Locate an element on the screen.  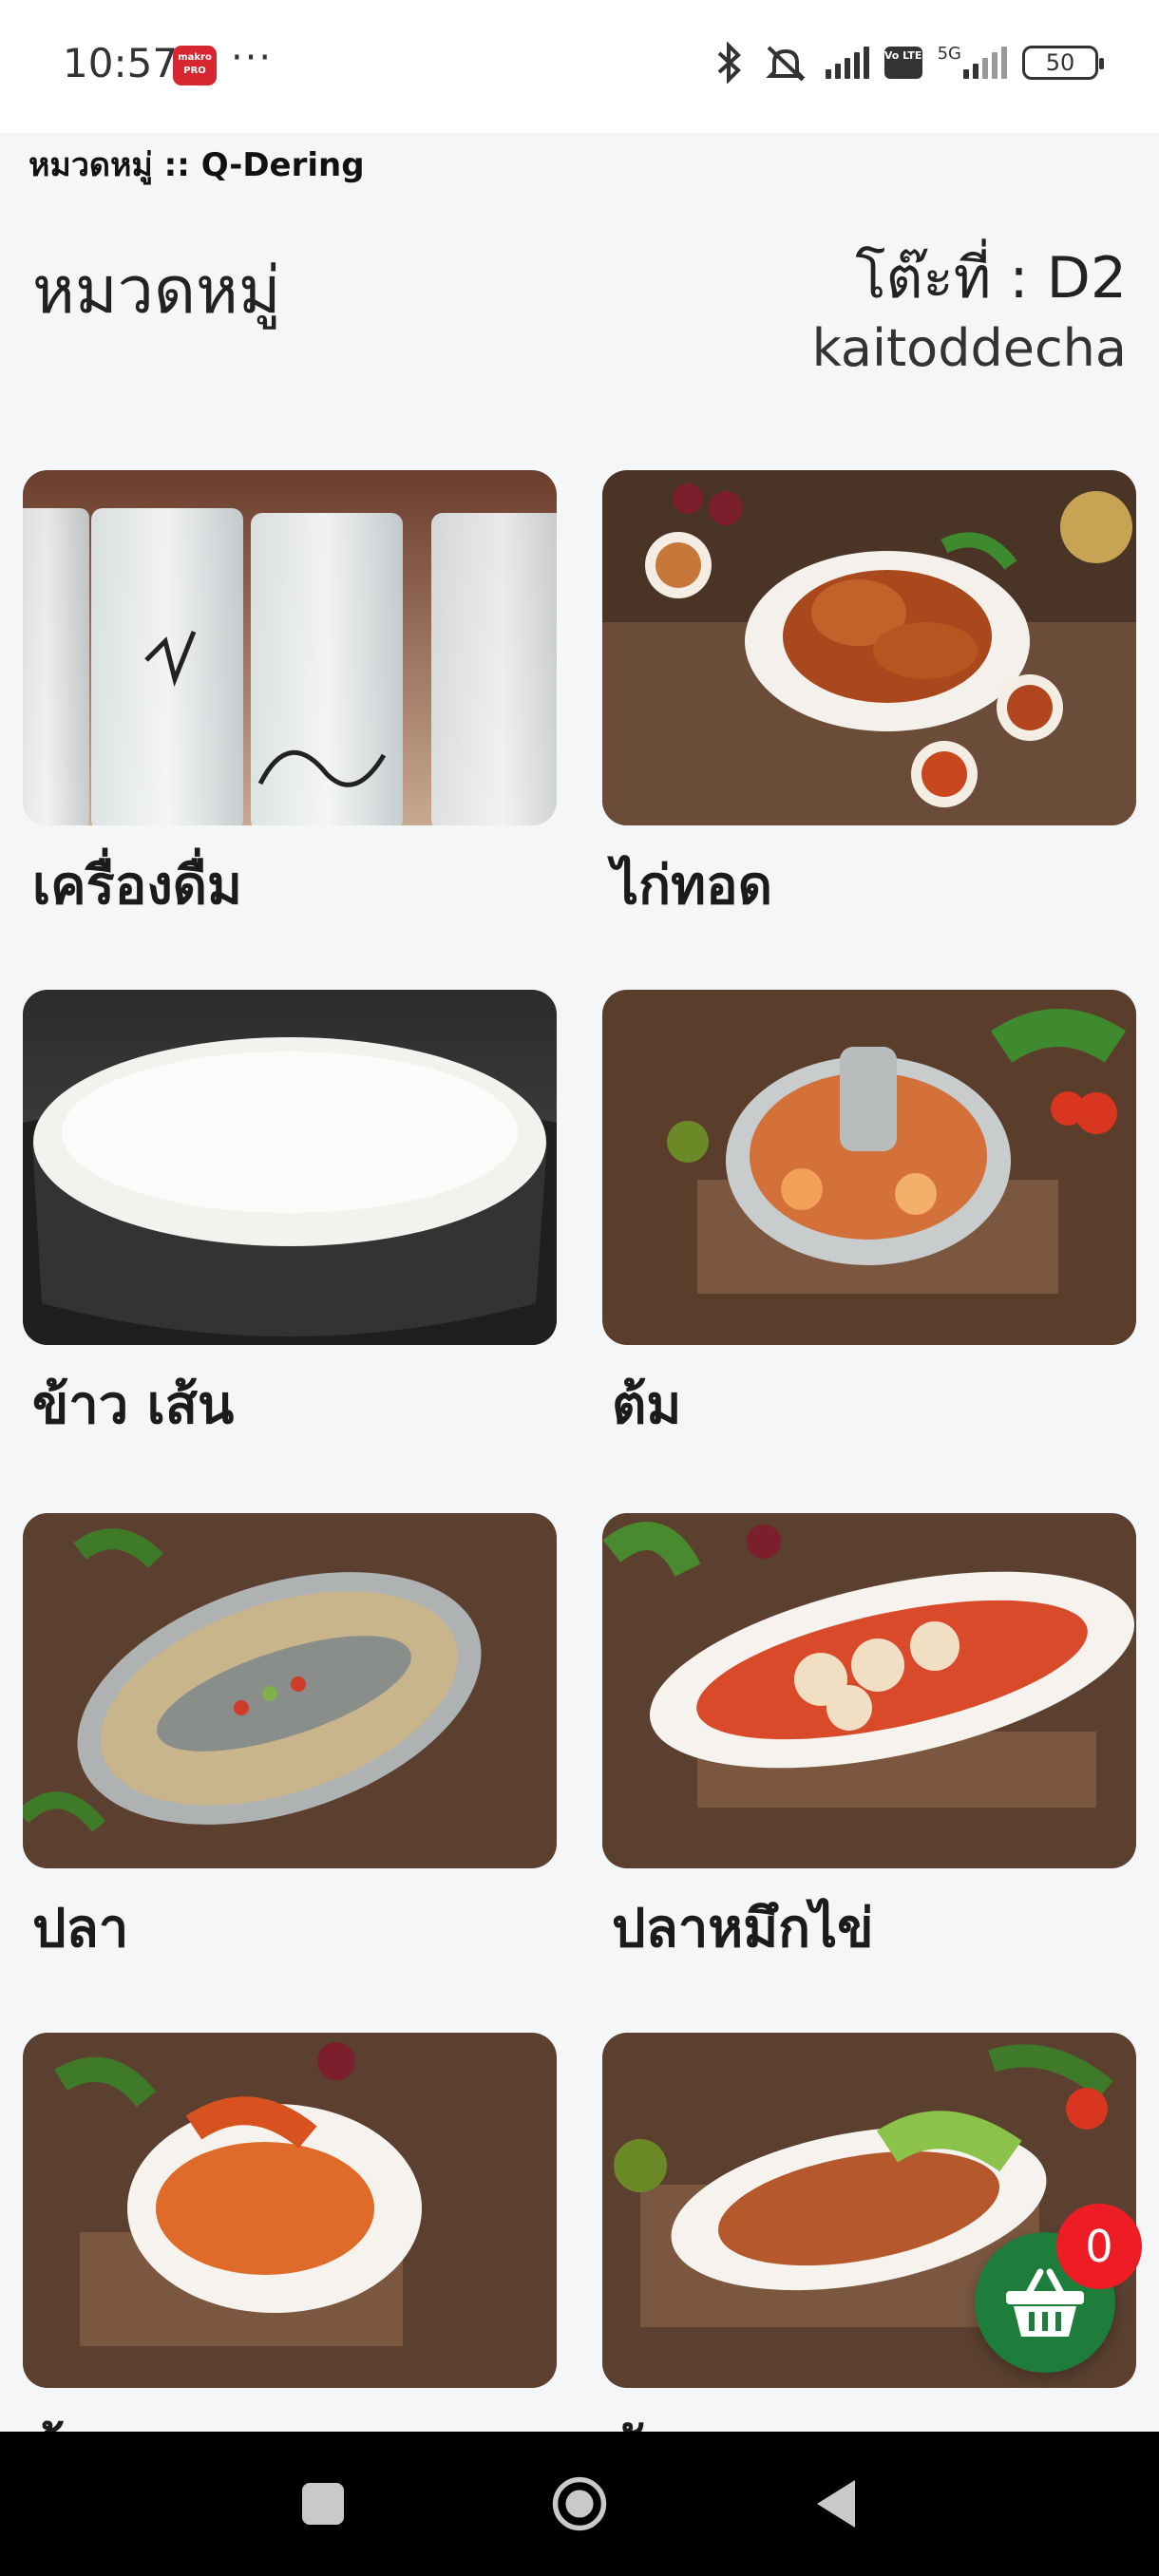
drinks-photo is located at coordinates (290, 647).